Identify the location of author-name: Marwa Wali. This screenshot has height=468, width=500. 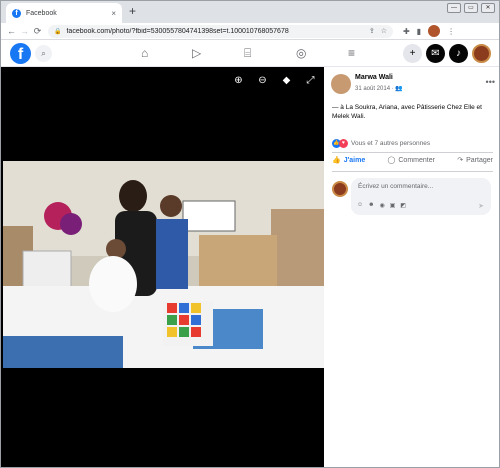
(374, 77).